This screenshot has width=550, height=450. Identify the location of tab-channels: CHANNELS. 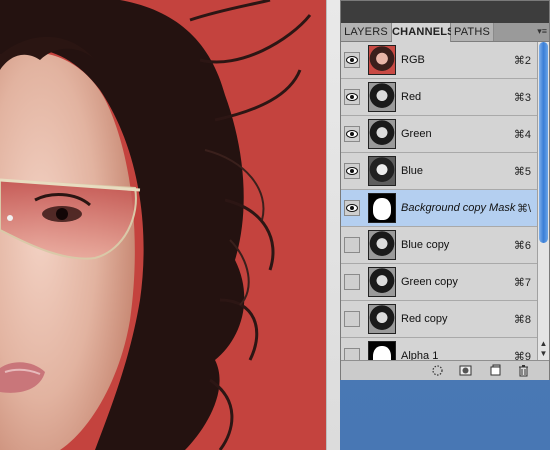
(423, 32).